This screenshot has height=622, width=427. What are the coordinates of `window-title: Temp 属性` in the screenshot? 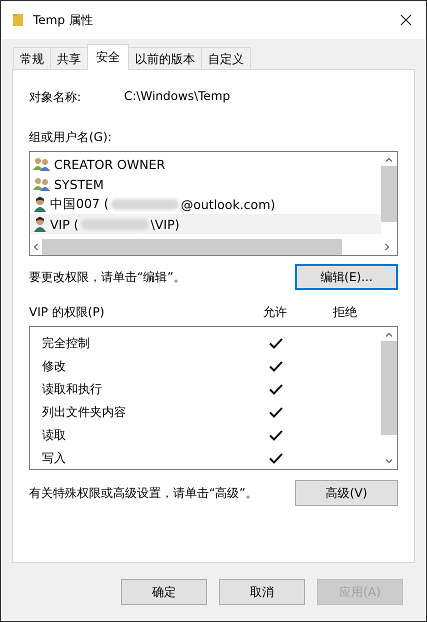 It's located at (63, 20).